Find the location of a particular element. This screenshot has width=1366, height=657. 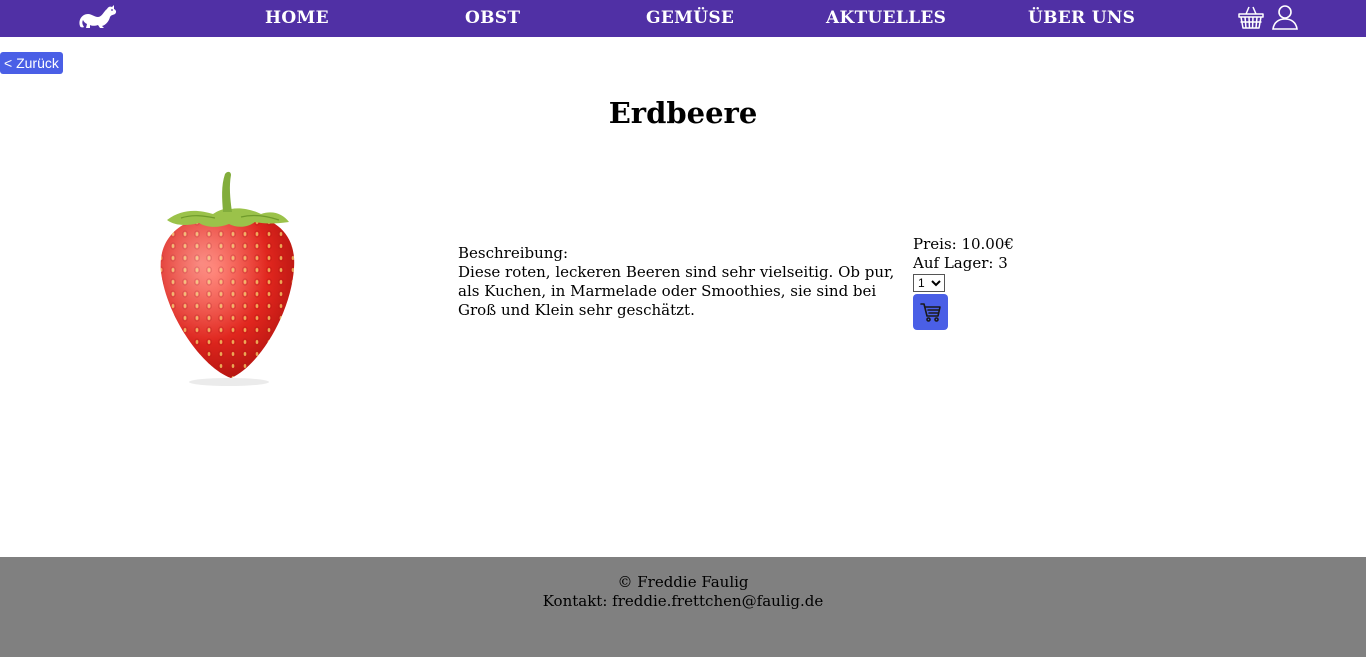

cart-icon is located at coordinates (930, 312).